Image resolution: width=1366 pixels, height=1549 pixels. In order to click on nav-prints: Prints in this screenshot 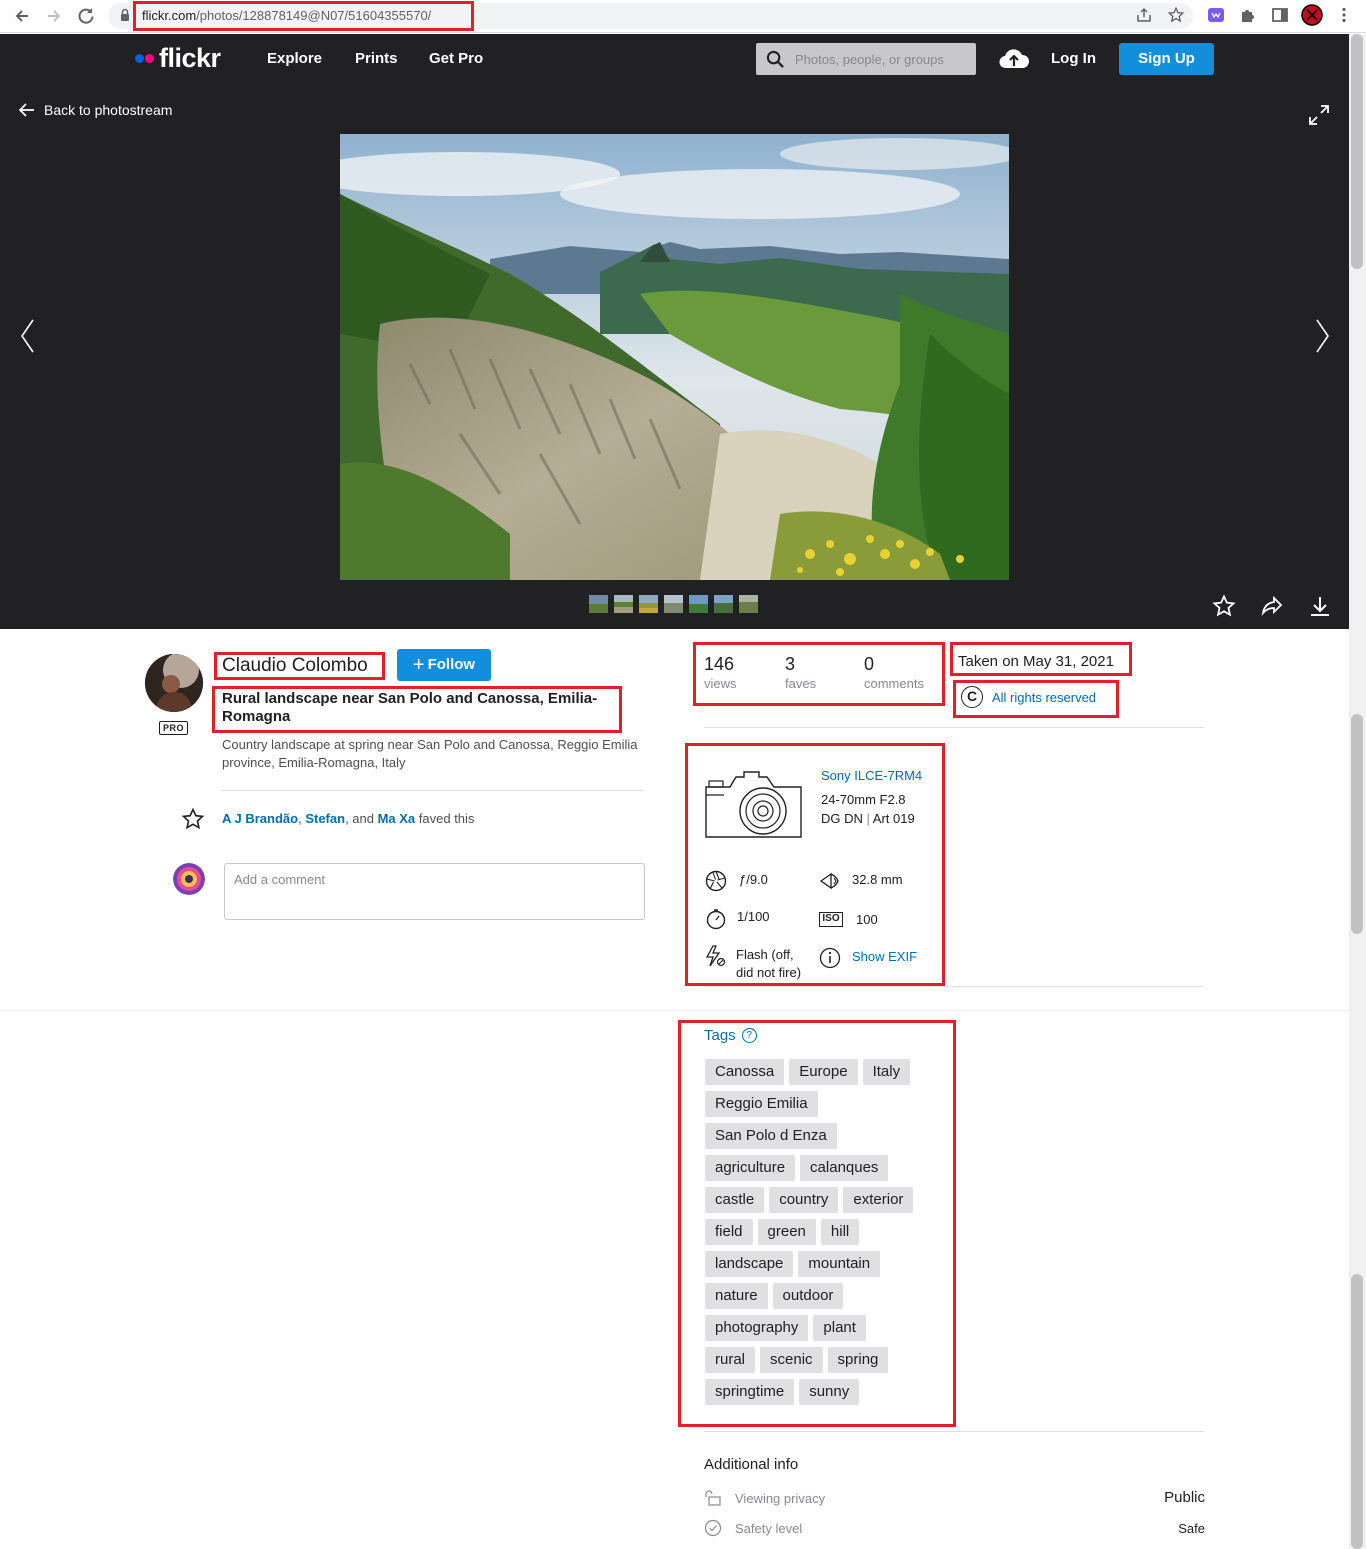, I will do `click(376, 58)`.